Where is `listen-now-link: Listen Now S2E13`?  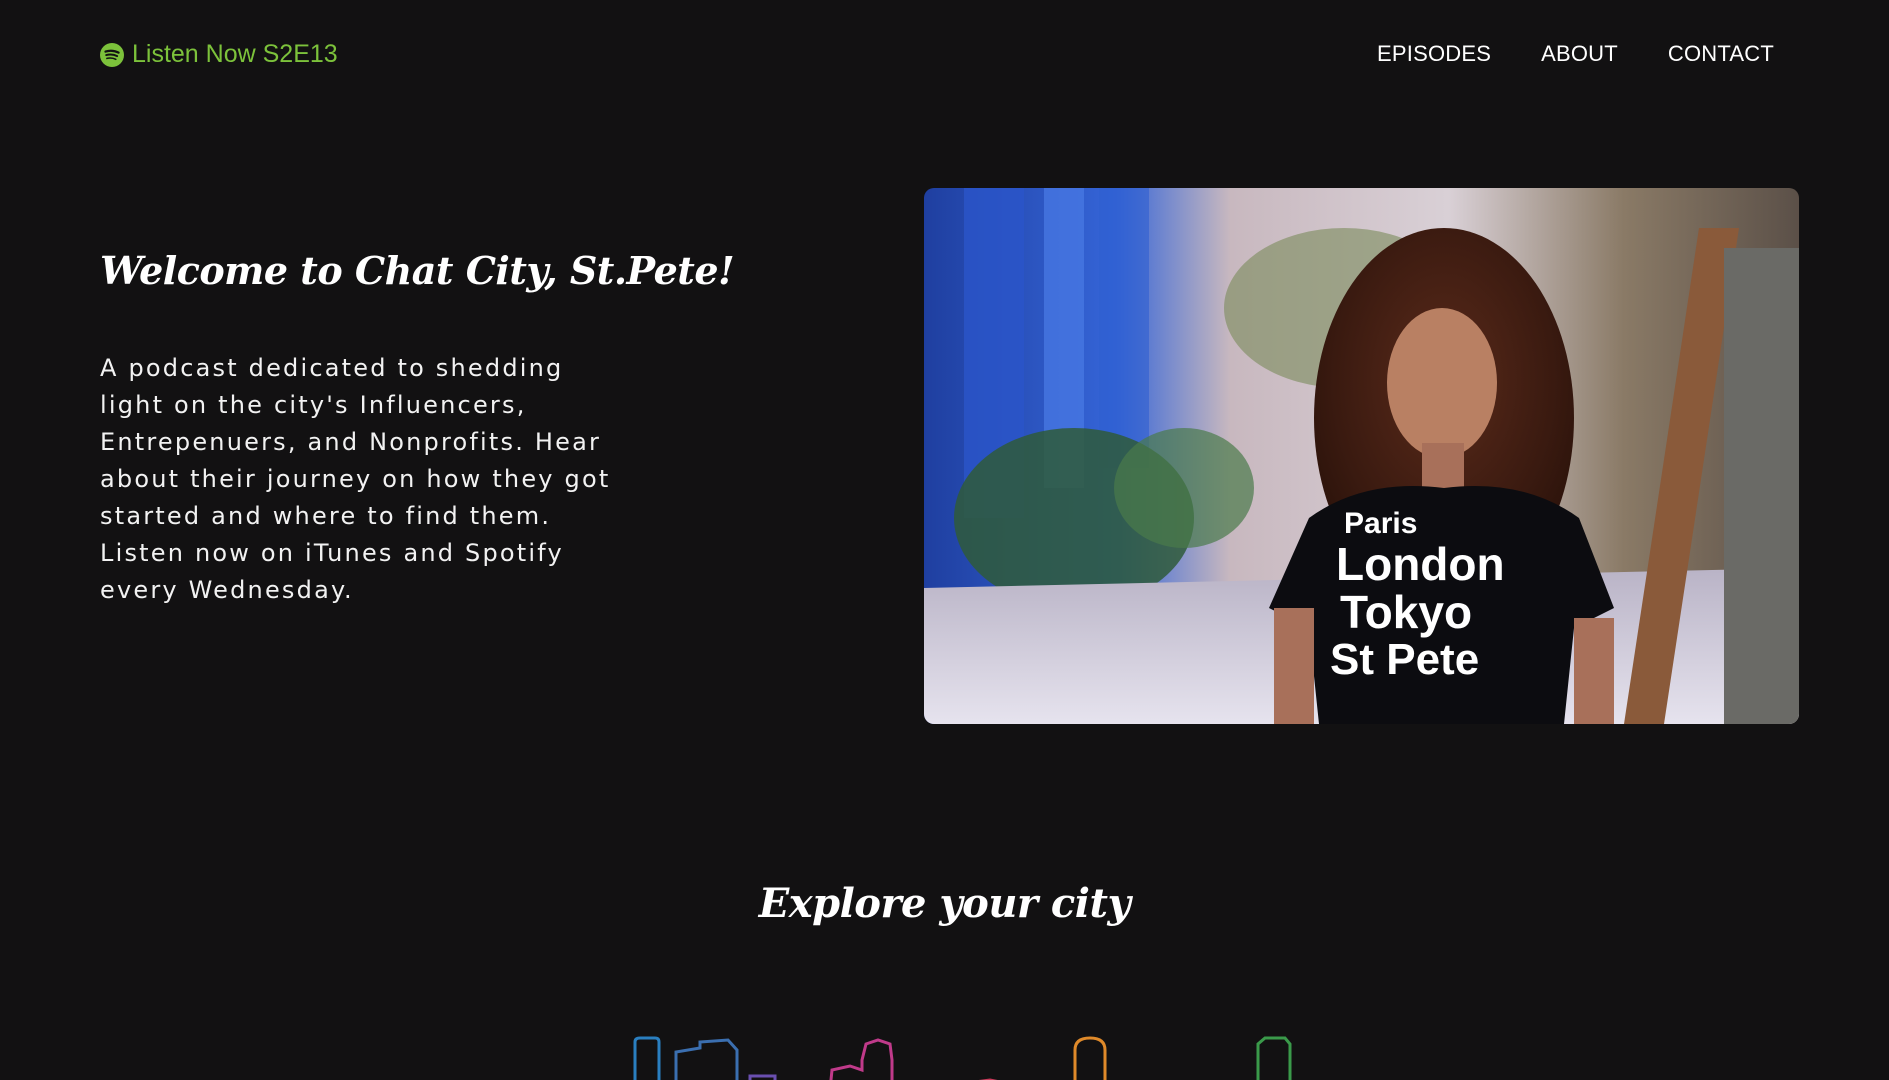 listen-now-link: Listen Now S2E13 is located at coordinates (219, 54).